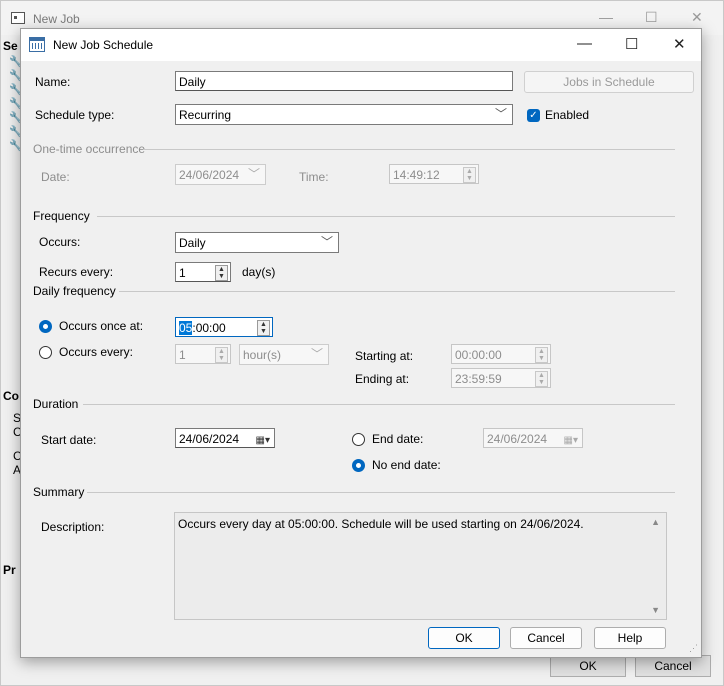 This screenshot has width=724, height=686. What do you see at coordinates (361, 45) in the screenshot?
I see `dialog-titlebar: New Job Schedule — ☐ ✕` at bounding box center [361, 45].